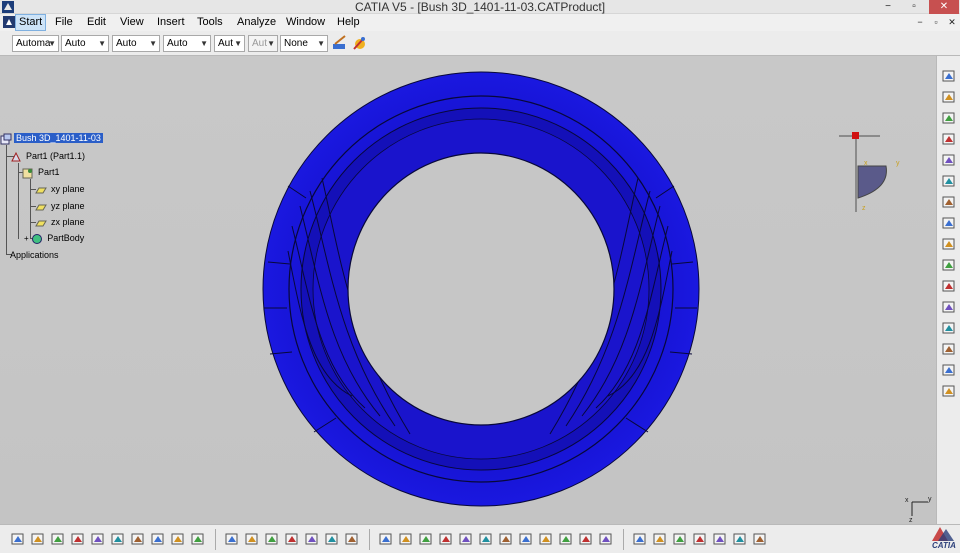  What do you see at coordinates (49, 172) in the screenshot?
I see `tree-part-label: Part1` at bounding box center [49, 172].